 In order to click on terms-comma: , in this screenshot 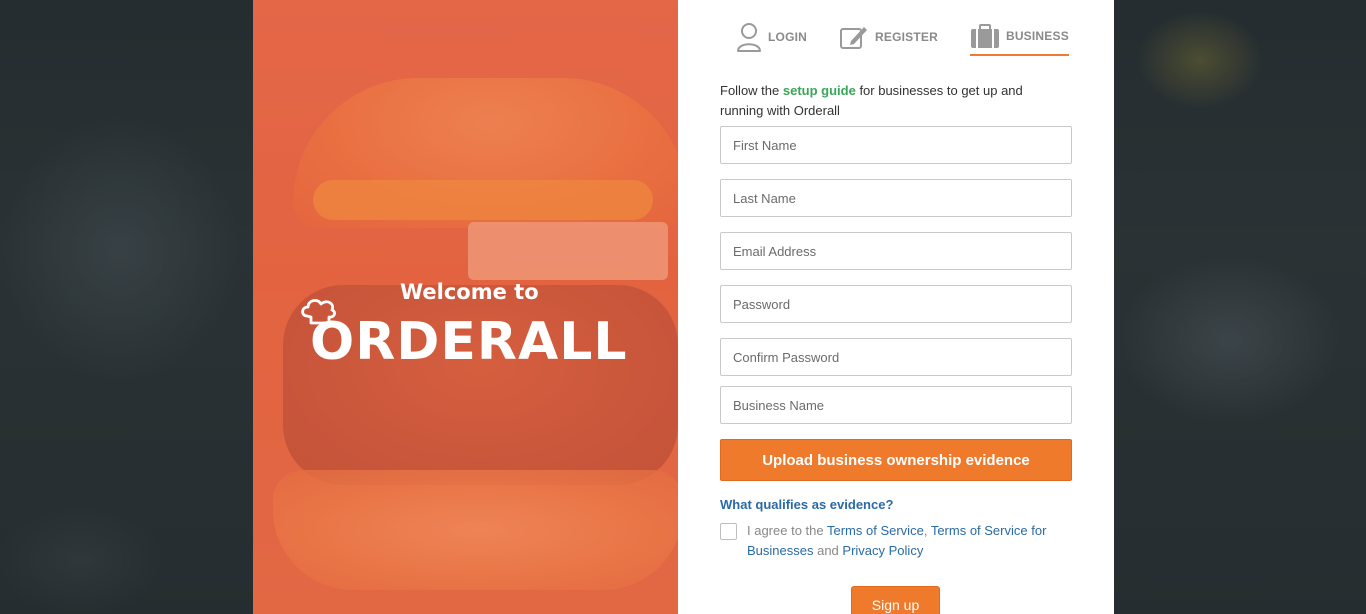, I will do `click(927, 530)`.